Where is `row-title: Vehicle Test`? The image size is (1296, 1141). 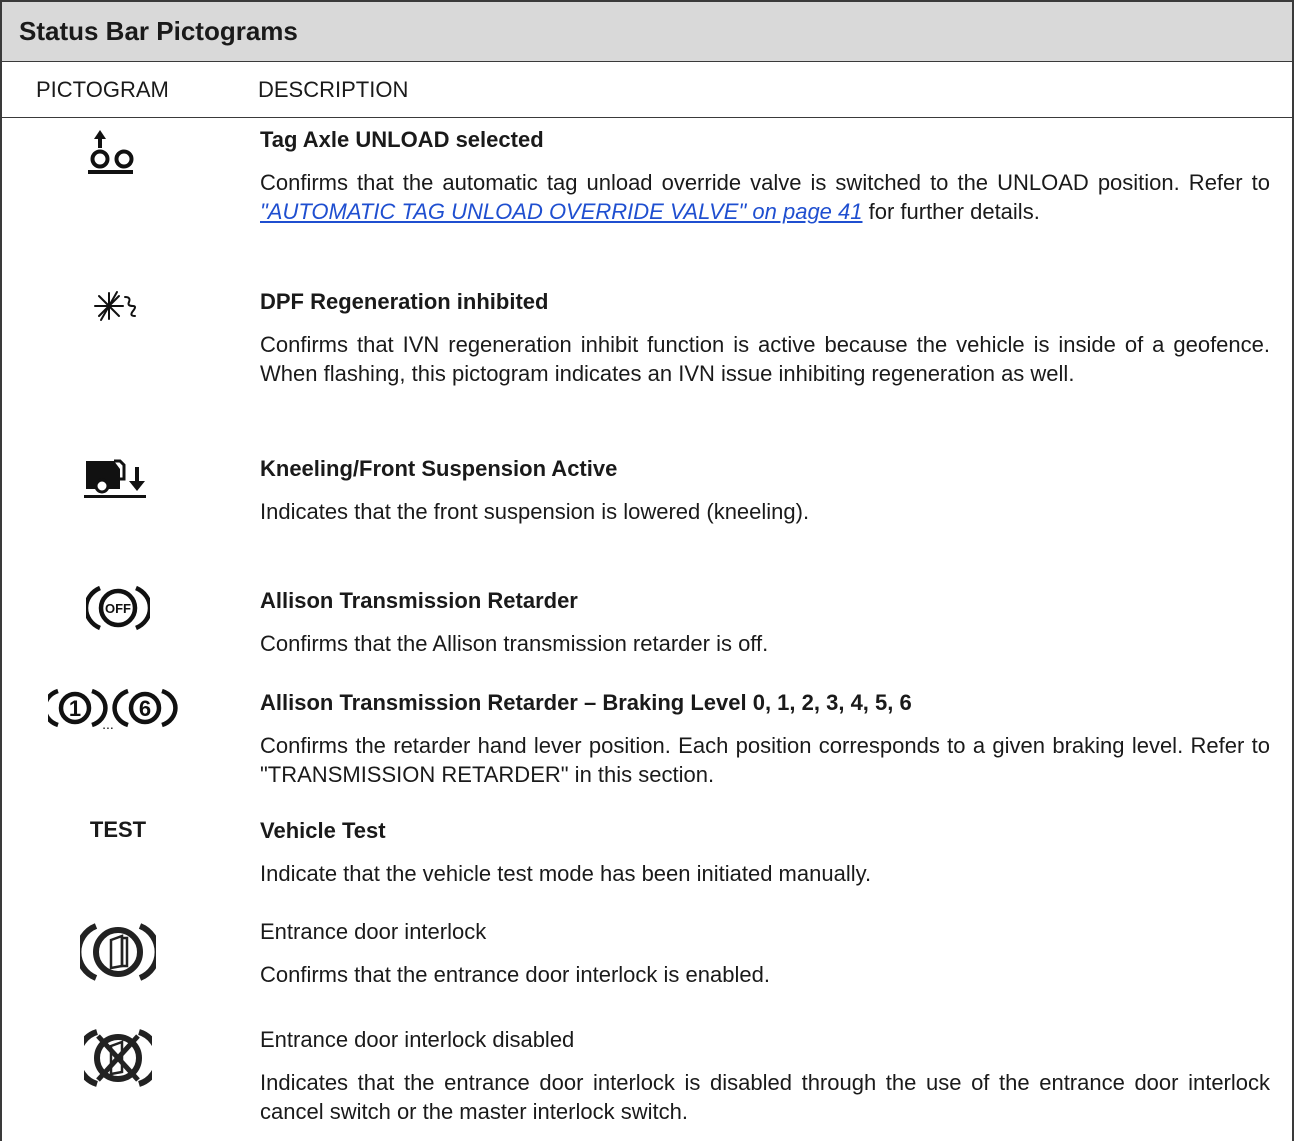
row-title: Vehicle Test is located at coordinates (323, 830).